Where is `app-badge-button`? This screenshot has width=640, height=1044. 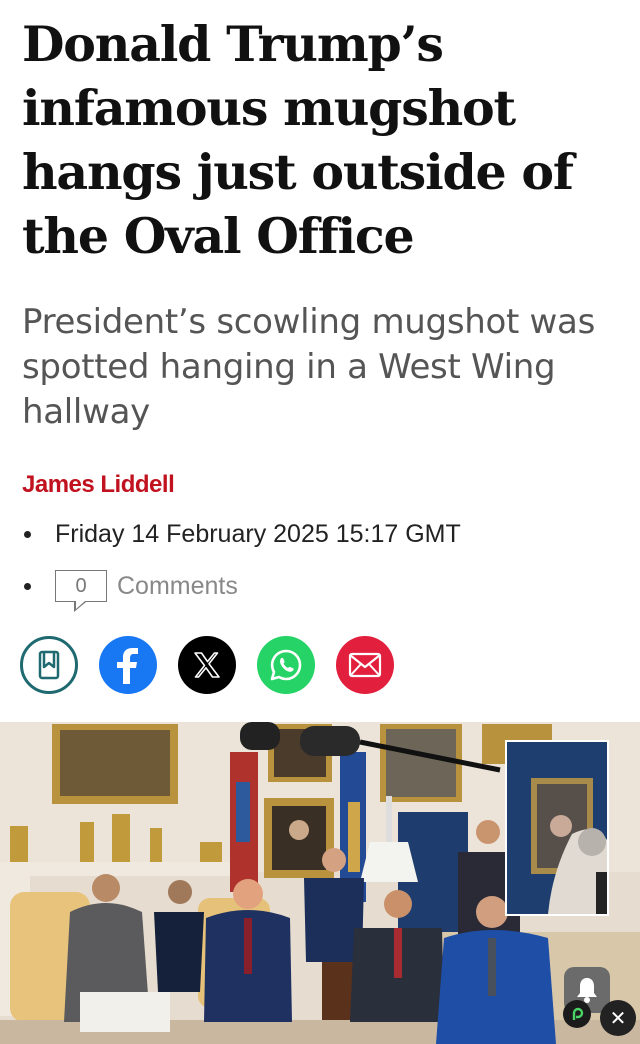 app-badge-button is located at coordinates (577, 1014).